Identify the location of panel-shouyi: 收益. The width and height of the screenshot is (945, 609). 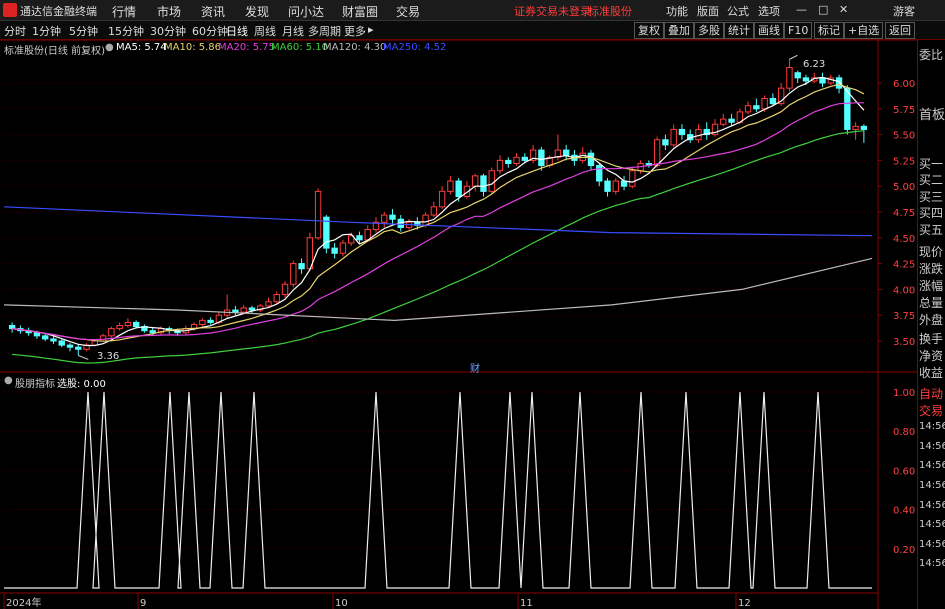
(931, 373).